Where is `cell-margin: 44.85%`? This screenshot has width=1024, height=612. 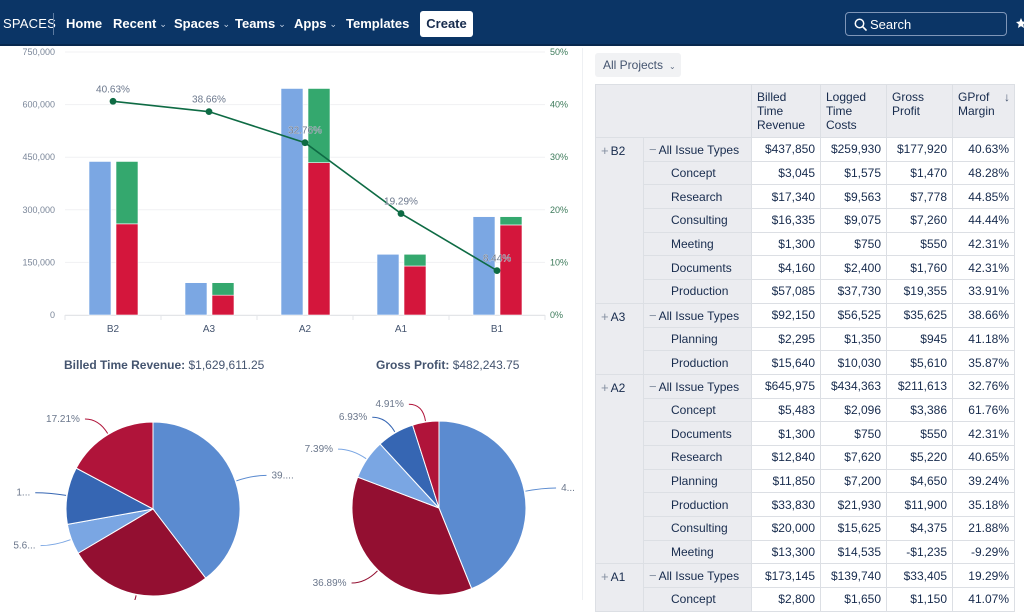
cell-margin: 44.85% is located at coordinates (983, 197).